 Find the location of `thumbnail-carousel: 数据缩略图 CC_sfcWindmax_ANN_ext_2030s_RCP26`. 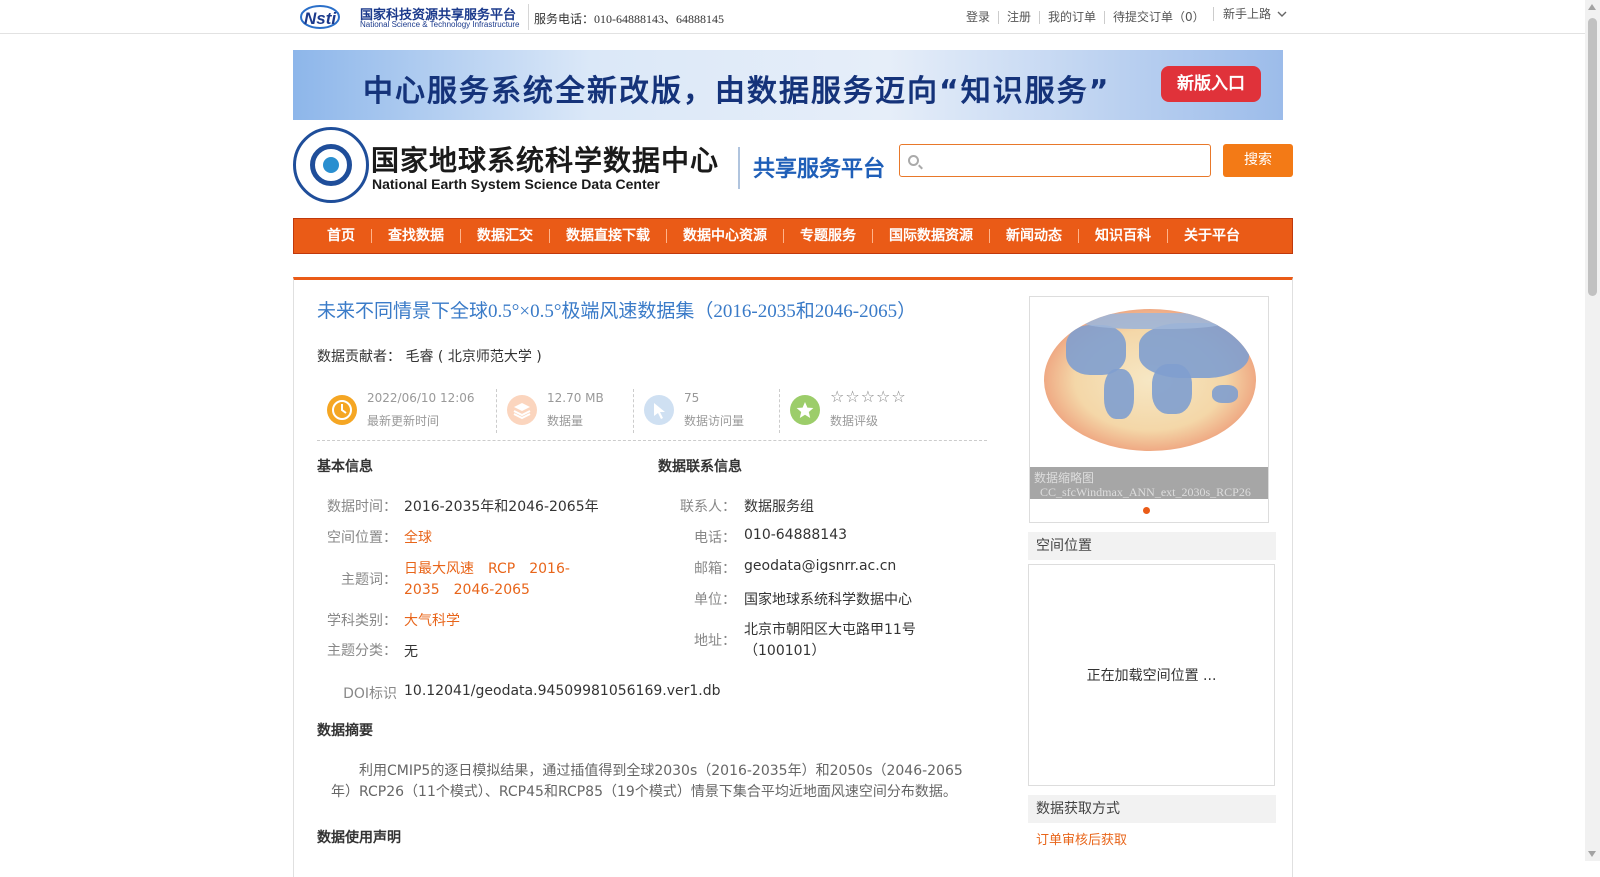

thumbnail-carousel: 数据缩略图 CC_sfcWindmax_ANN_ext_2030s_RCP26 is located at coordinates (1149, 409).